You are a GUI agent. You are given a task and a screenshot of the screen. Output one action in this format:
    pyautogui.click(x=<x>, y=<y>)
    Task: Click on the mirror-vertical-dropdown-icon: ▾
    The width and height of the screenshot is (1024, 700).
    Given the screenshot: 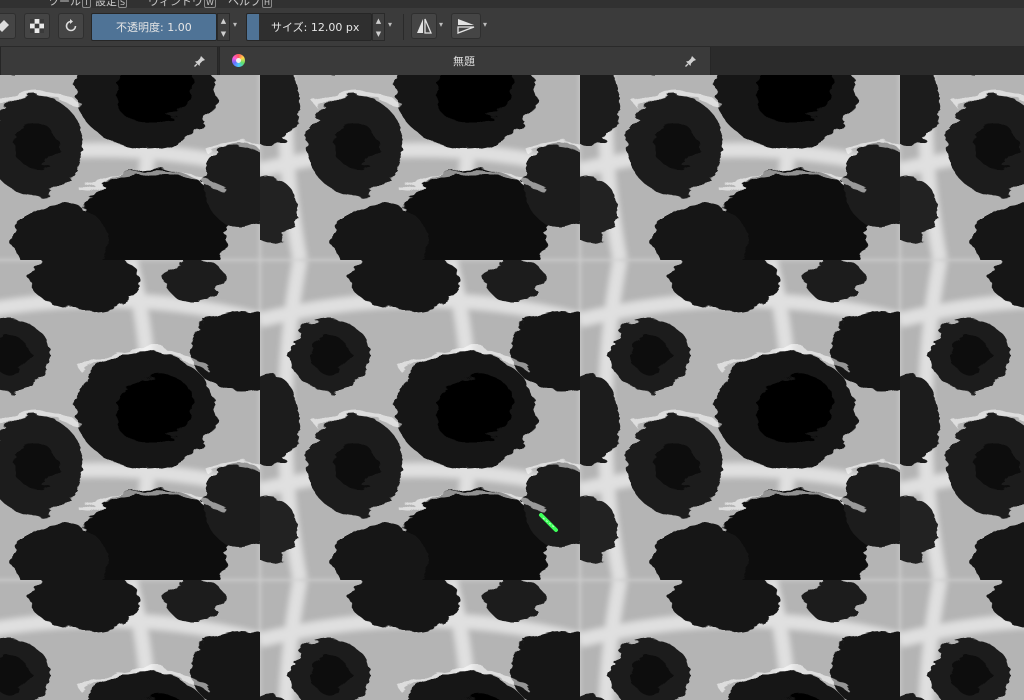 What is the action you would take?
    pyautogui.click(x=485, y=24)
    